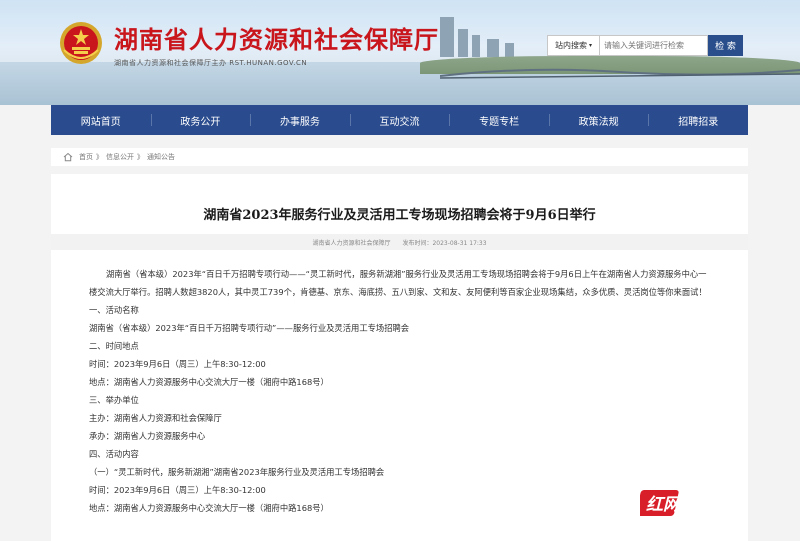 Image resolution: width=800 pixels, height=541 pixels. What do you see at coordinates (200, 120) in the screenshot?
I see `nav-item-gov-affairs: 政务公开` at bounding box center [200, 120].